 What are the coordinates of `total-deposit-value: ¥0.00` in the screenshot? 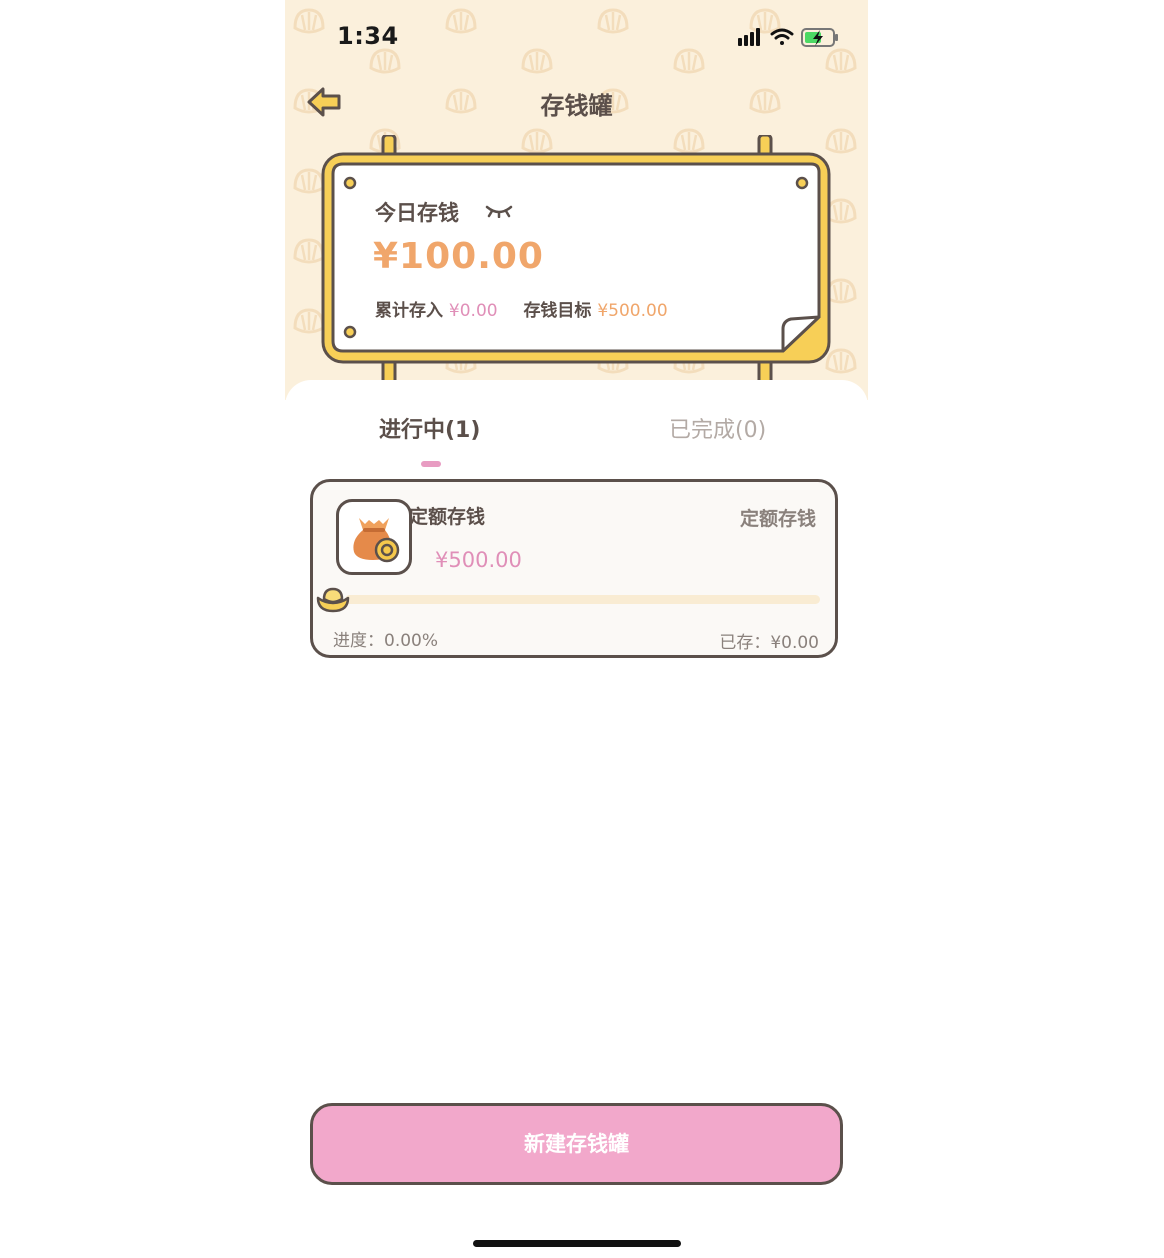 It's located at (473, 311).